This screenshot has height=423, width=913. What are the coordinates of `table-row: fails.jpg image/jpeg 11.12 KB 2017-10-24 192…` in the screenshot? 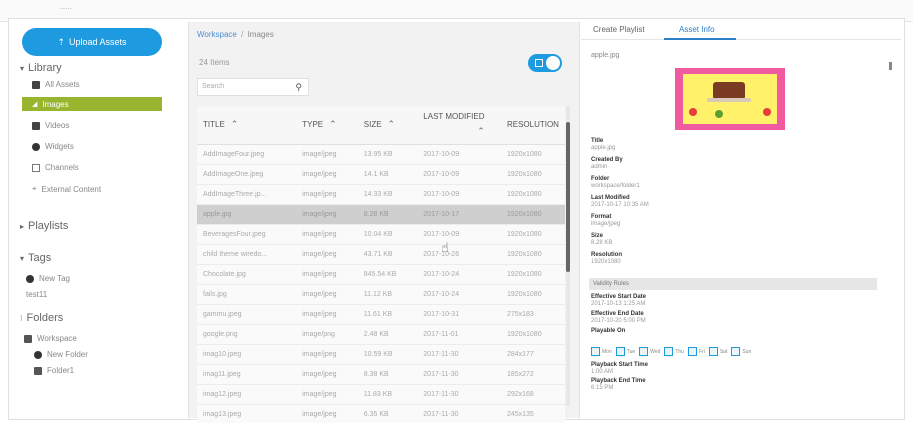 It's located at (381, 294).